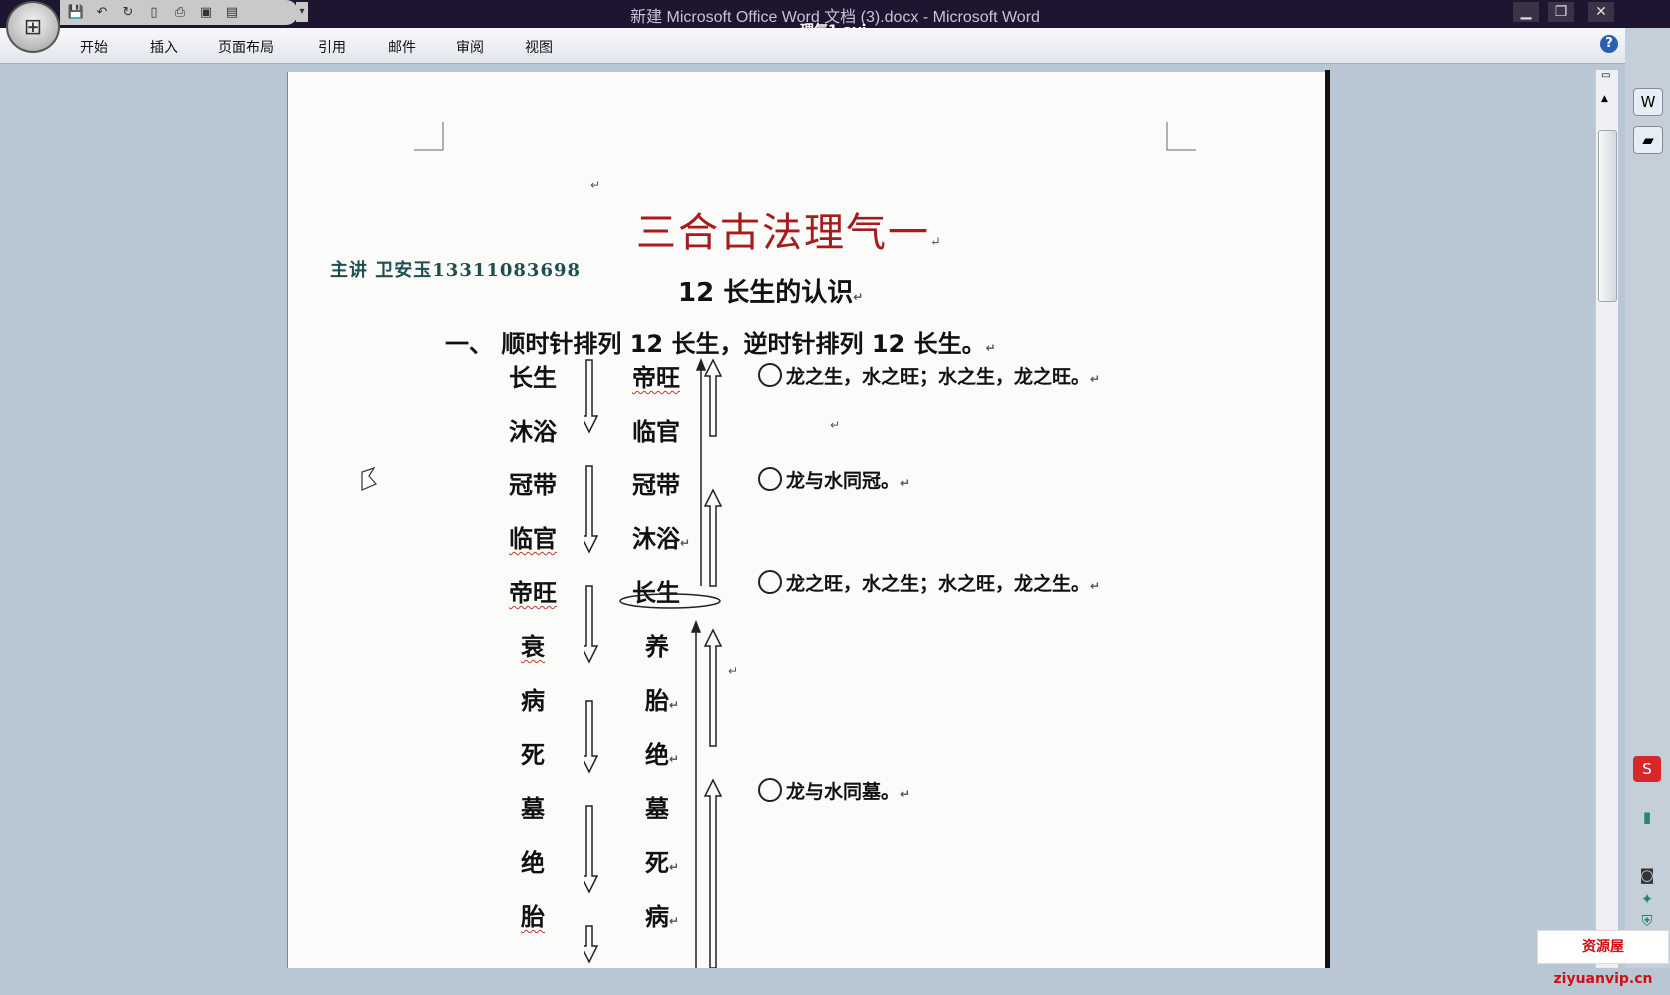 This screenshot has width=1670, height=995. I want to click on office-button: ⊞, so click(33, 27).